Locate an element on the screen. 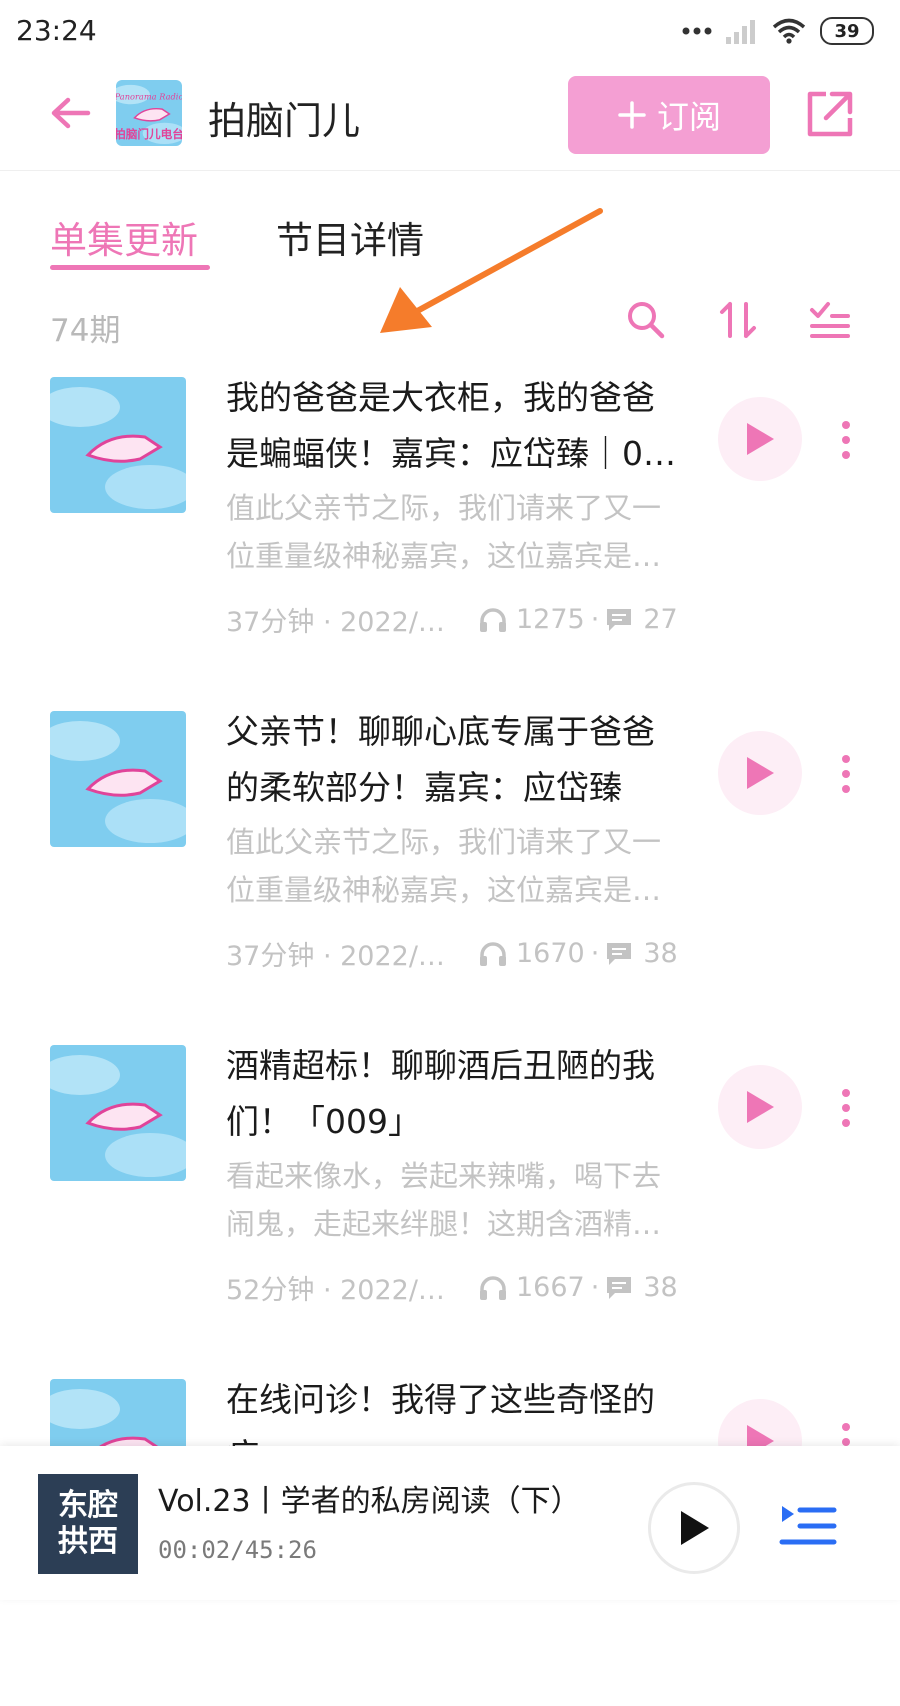 This screenshot has width=900, height=1706. podcast-cover-art: Panorama Radio 拍脑门儿电台 is located at coordinates (149, 113).